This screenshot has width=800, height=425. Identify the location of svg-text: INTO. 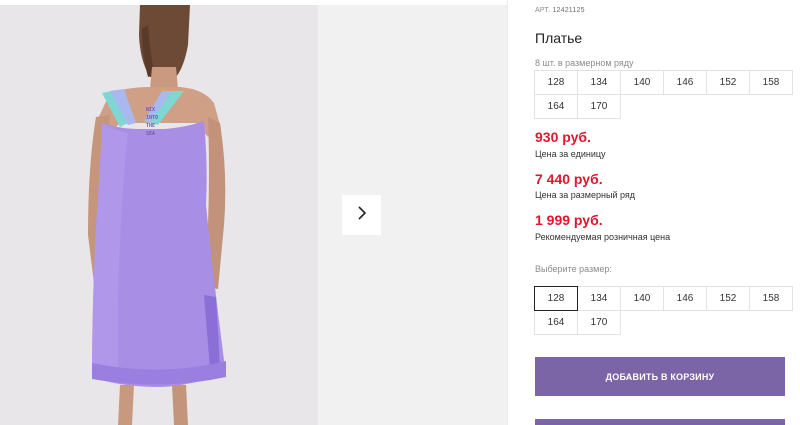
(152, 118).